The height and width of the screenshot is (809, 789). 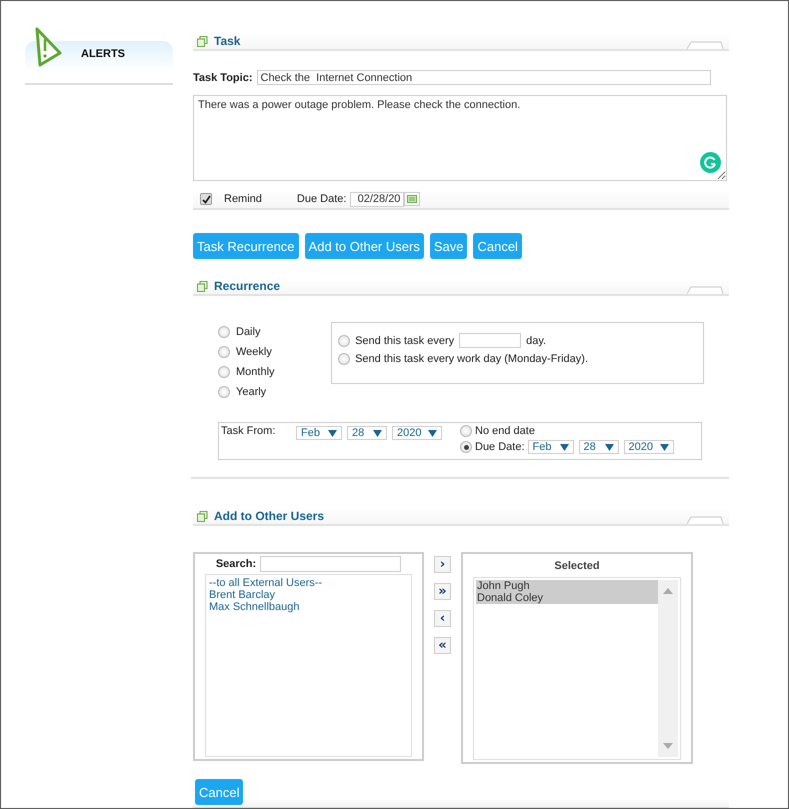 What do you see at coordinates (567, 586) in the screenshot?
I see `user-list-item: John Pugh` at bounding box center [567, 586].